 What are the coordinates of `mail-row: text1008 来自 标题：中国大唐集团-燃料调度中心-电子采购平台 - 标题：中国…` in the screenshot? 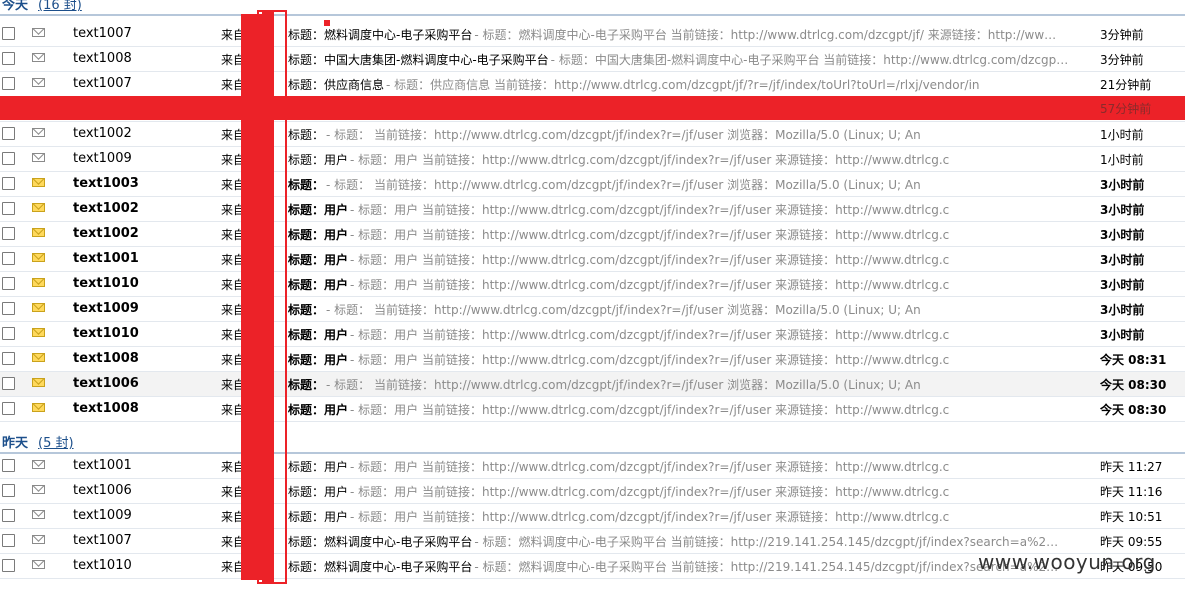 It's located at (592, 59).